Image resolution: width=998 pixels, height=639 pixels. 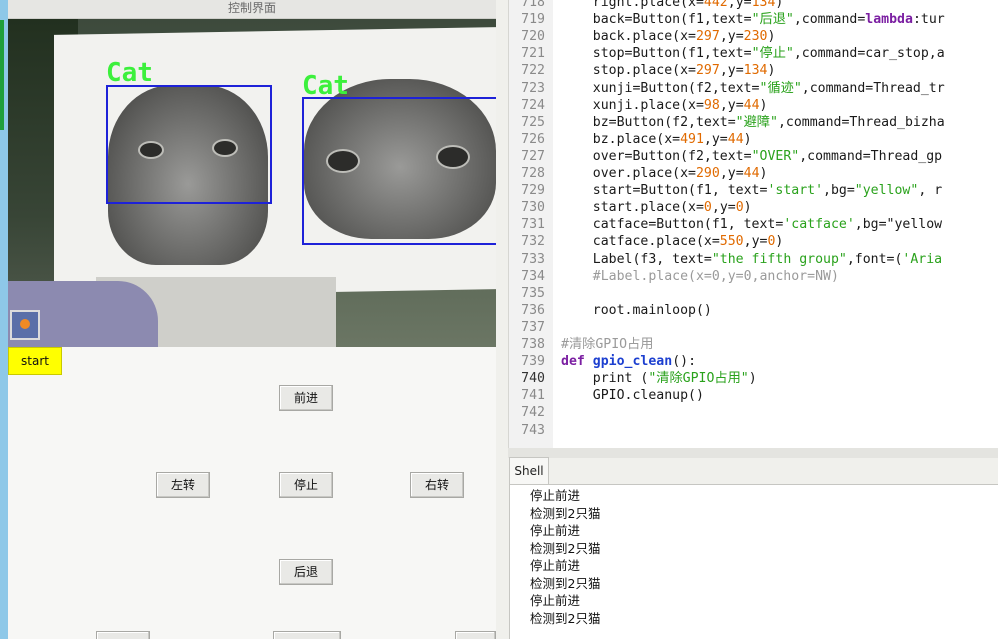 I want to click on line-number: 737, so click(x=533, y=327).